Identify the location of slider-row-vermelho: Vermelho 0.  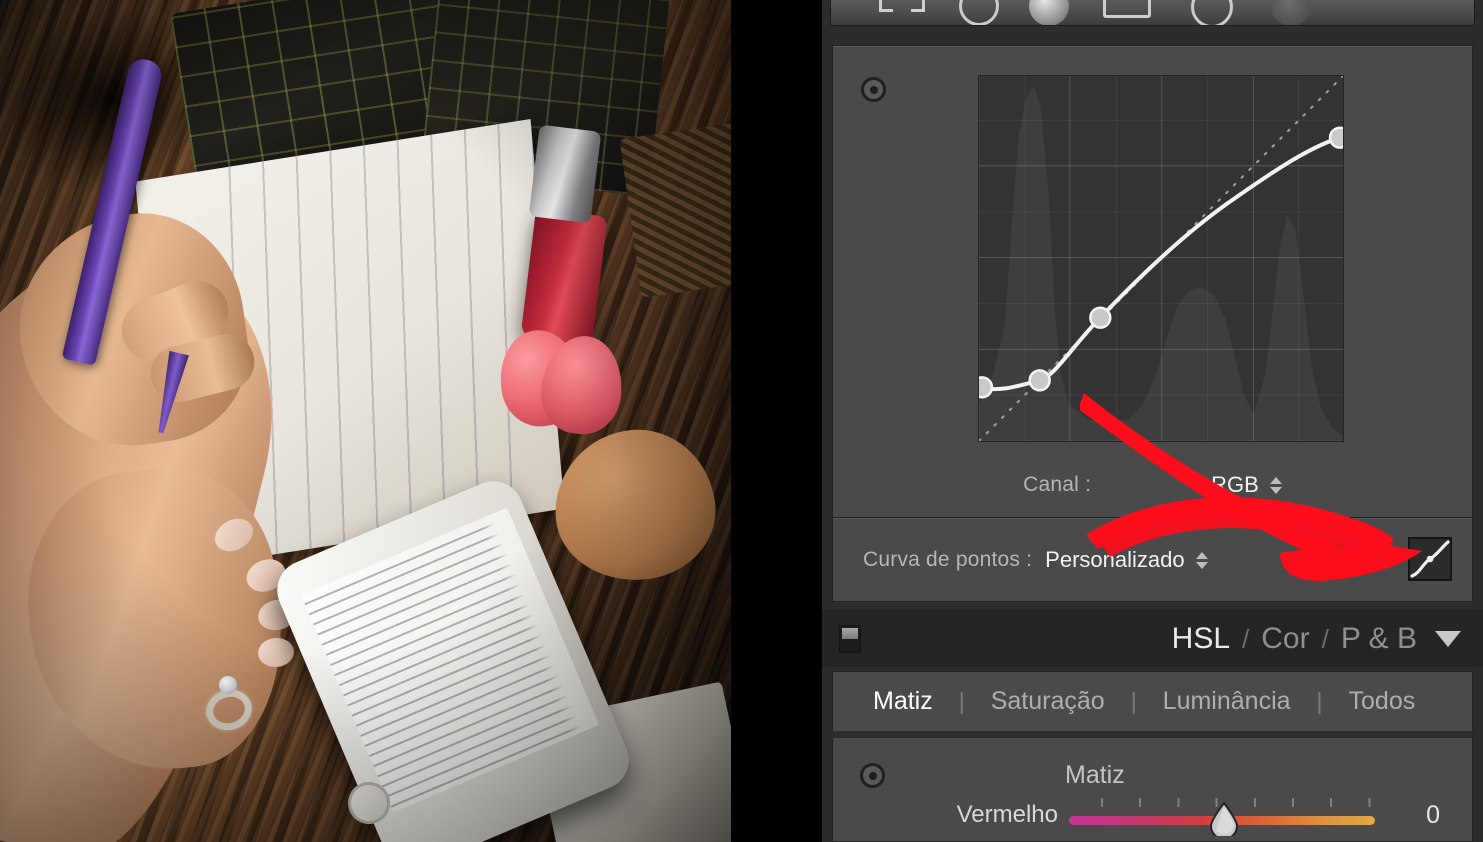
(1152, 820).